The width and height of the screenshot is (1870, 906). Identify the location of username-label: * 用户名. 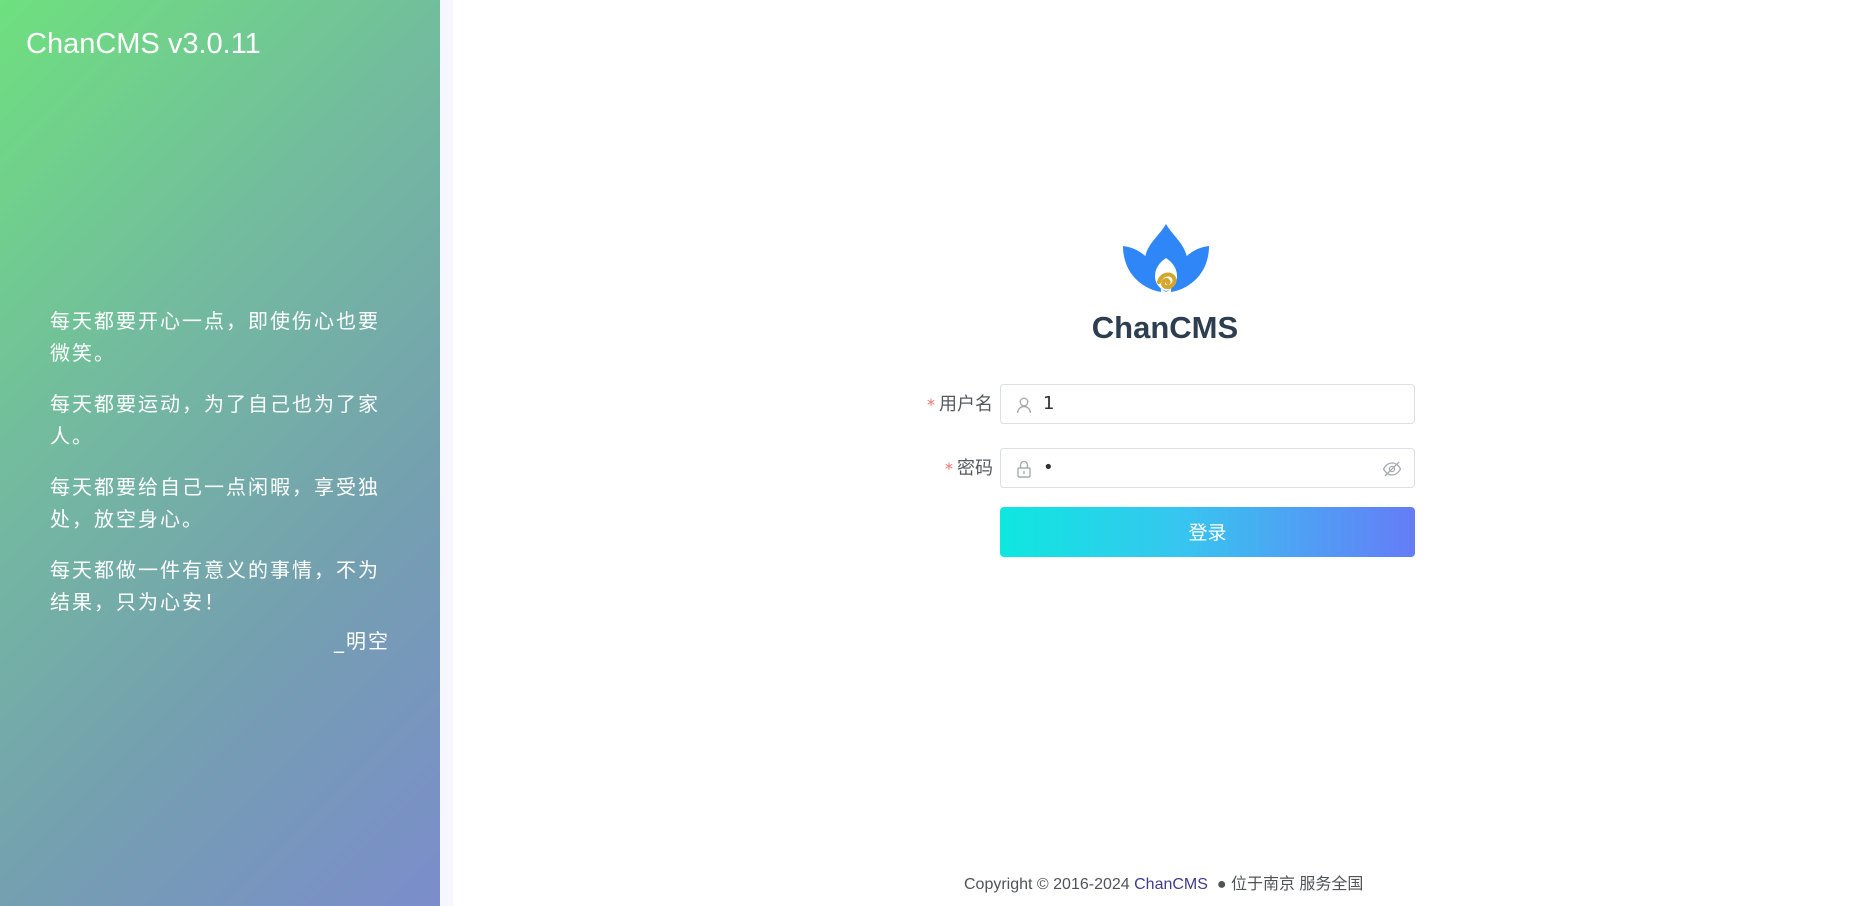
(960, 405).